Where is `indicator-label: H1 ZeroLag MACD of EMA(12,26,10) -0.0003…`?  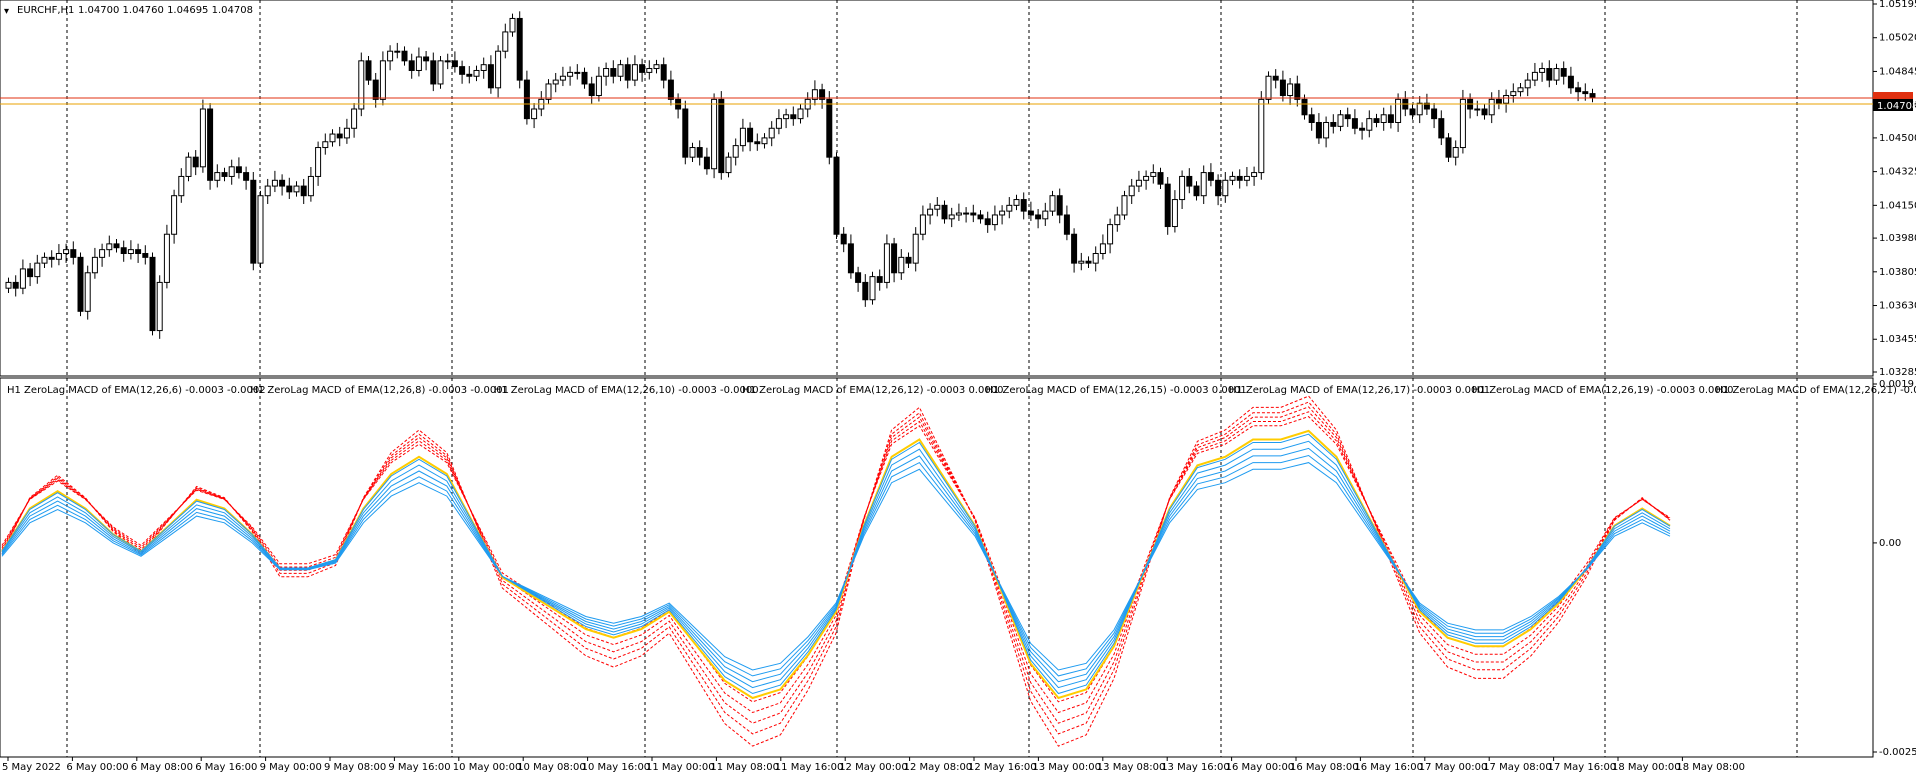
indicator-label: H1 ZeroLag MACD of EMA(12,26,10) -0.0003… is located at coordinates (626, 390).